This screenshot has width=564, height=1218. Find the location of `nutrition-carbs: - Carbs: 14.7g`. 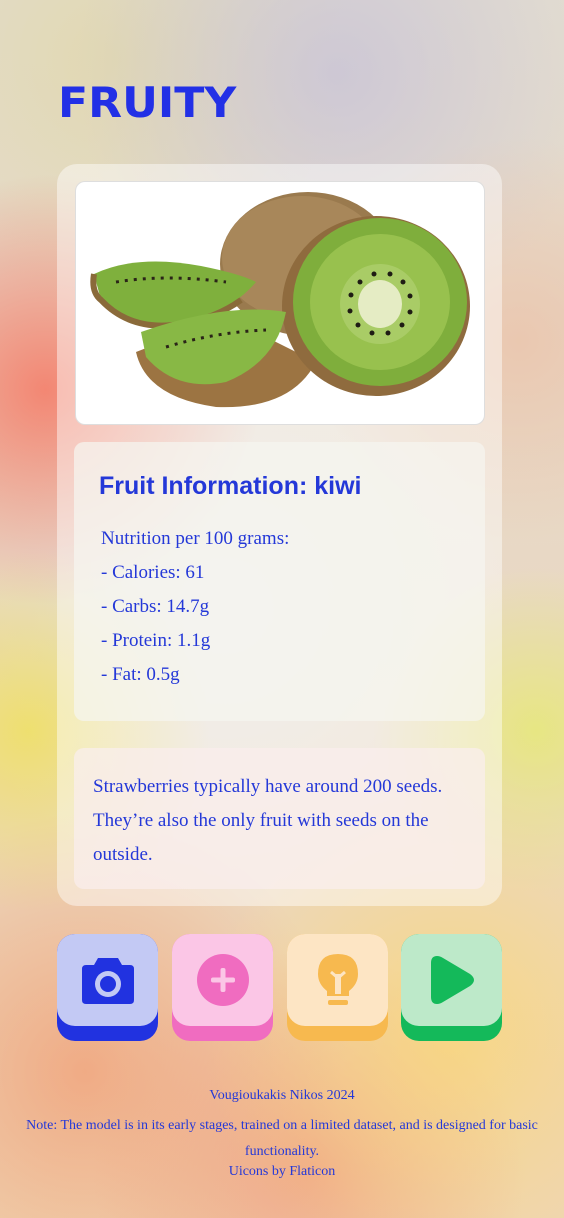

nutrition-carbs: - Carbs: 14.7g is located at coordinates (155, 606).